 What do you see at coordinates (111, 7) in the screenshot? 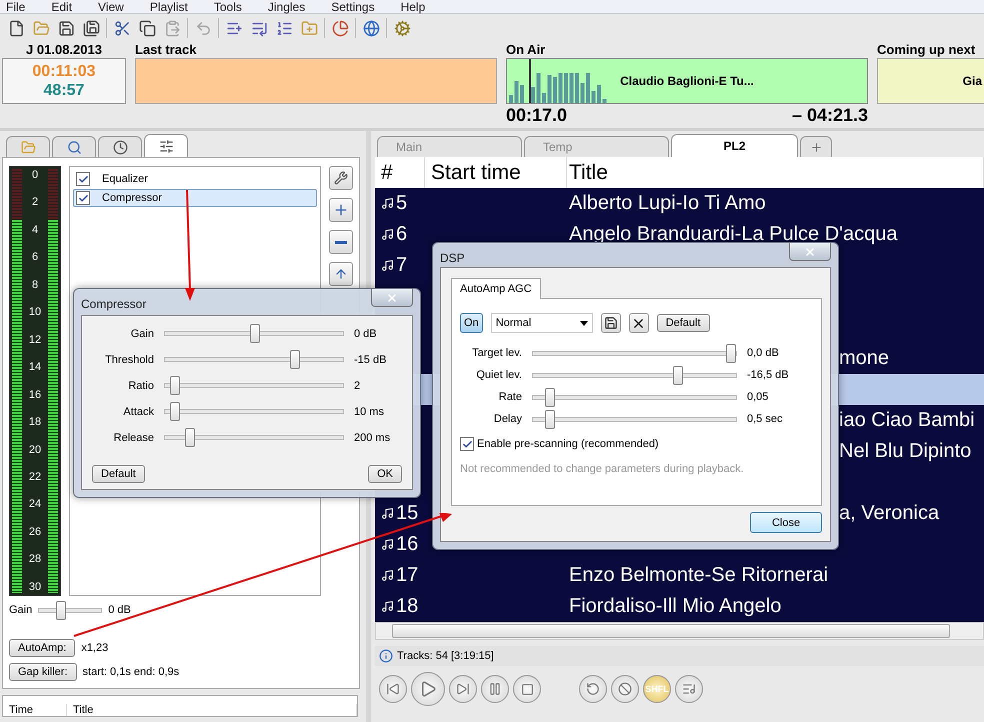
I see `menu-item: View` at bounding box center [111, 7].